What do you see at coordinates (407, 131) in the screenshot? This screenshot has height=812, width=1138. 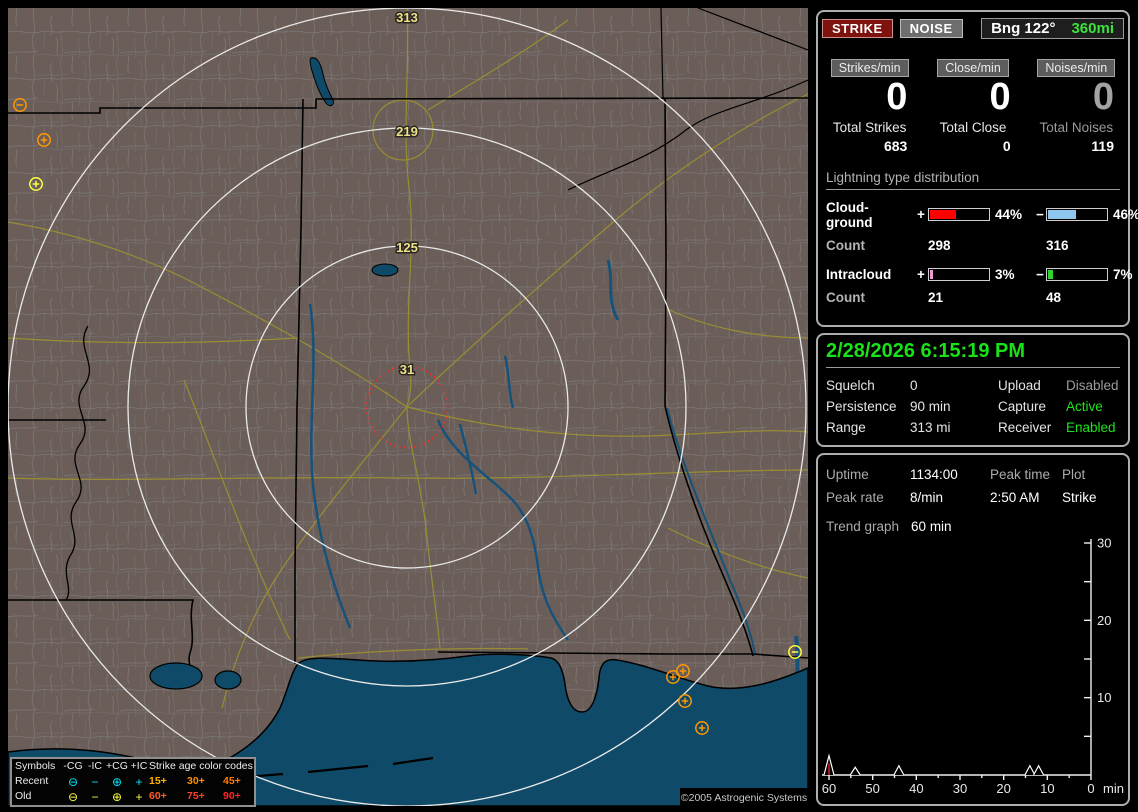 I see `ring-label-219: 219` at bounding box center [407, 131].